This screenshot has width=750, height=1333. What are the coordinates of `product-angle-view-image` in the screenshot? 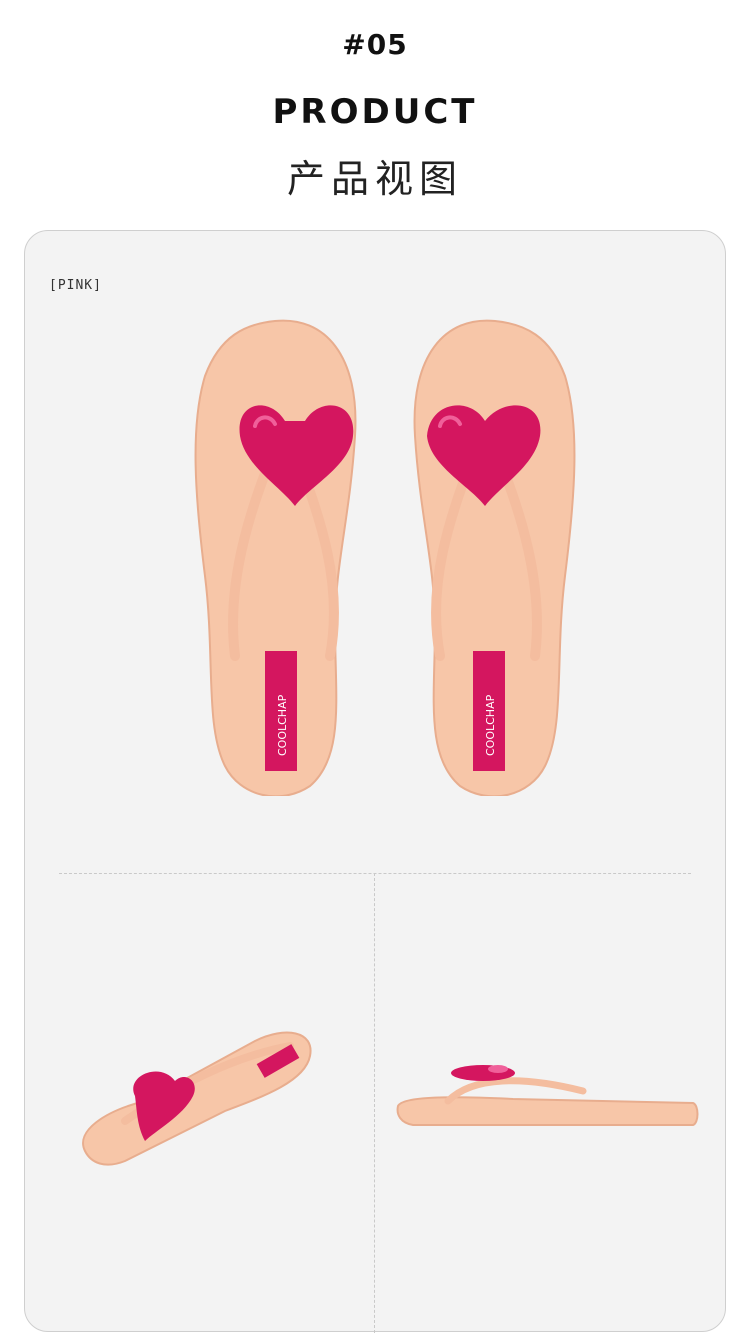 It's located at (197, 1098).